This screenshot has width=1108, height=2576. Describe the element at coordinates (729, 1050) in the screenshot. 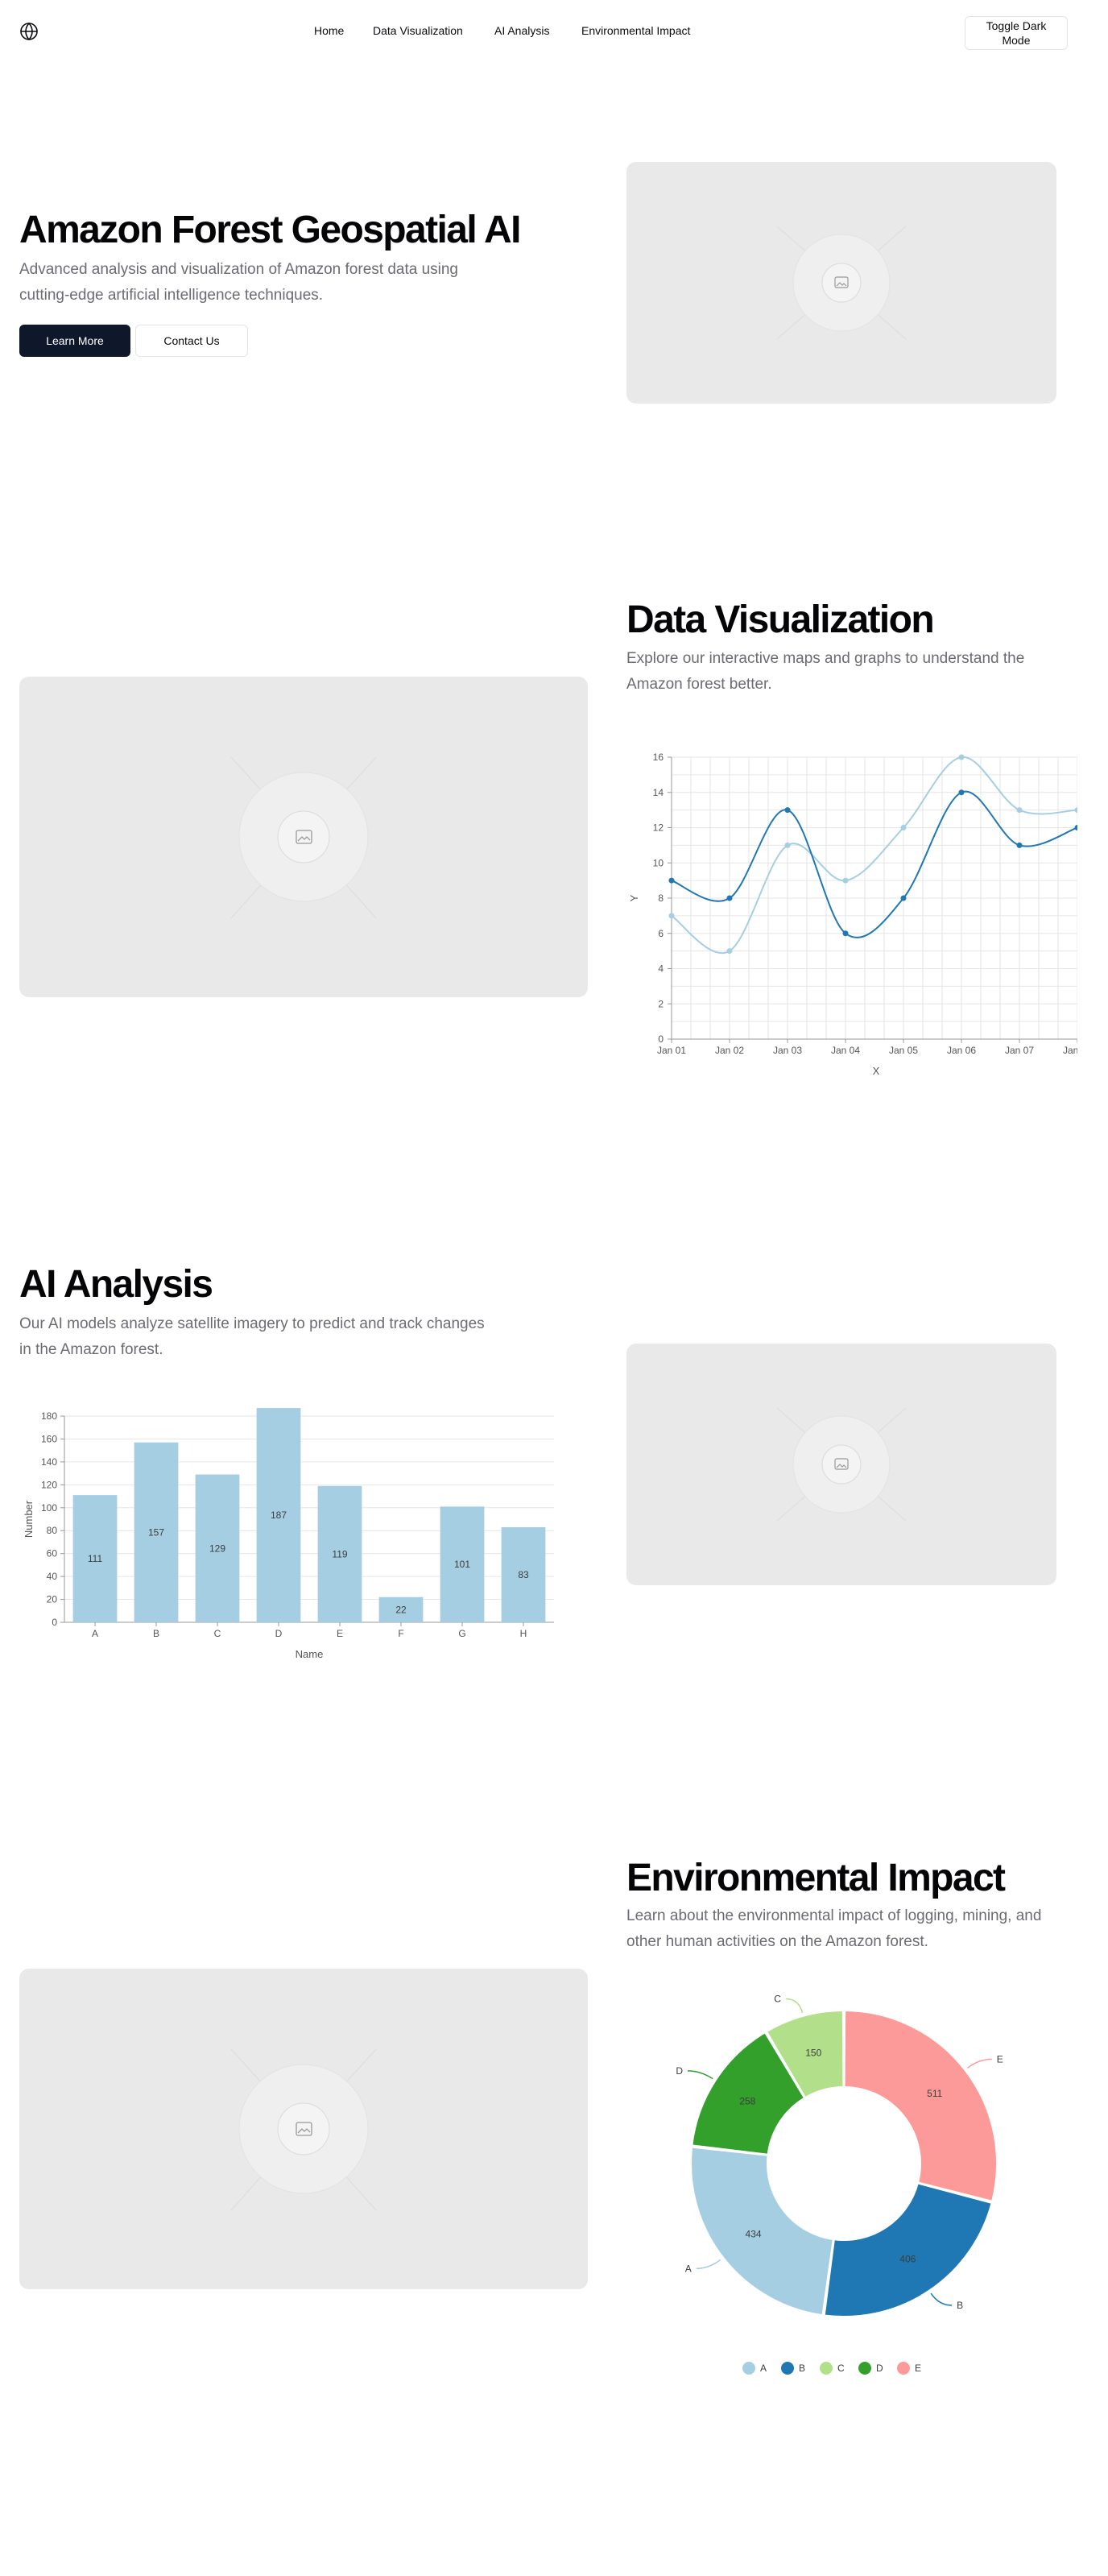

I see `x-tick-label: Jan 02` at that location.